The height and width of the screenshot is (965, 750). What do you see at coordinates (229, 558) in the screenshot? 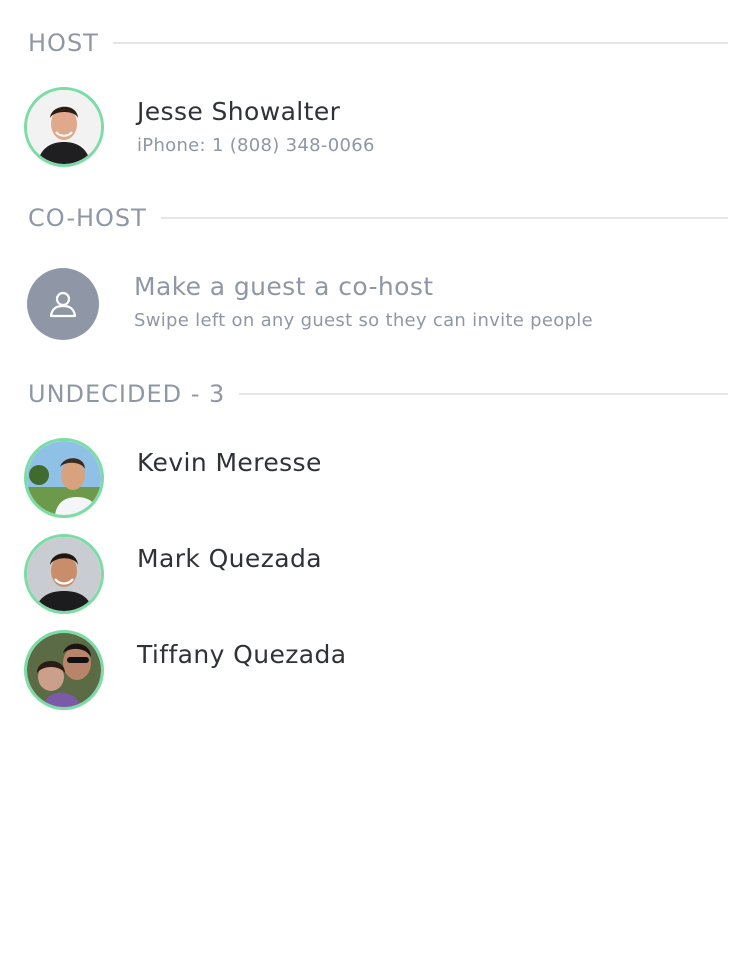
I see `guest-name: Mark Quezada` at bounding box center [229, 558].